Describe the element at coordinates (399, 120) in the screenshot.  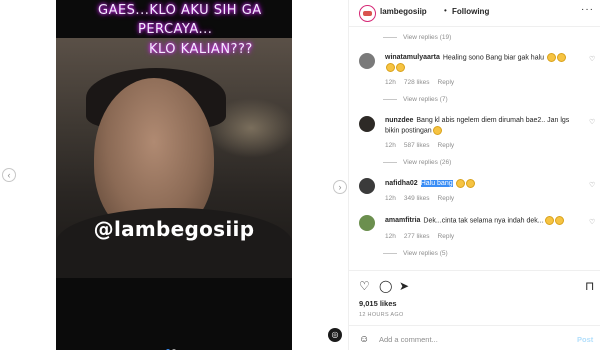
I see `comment-username: nunzdee` at that location.